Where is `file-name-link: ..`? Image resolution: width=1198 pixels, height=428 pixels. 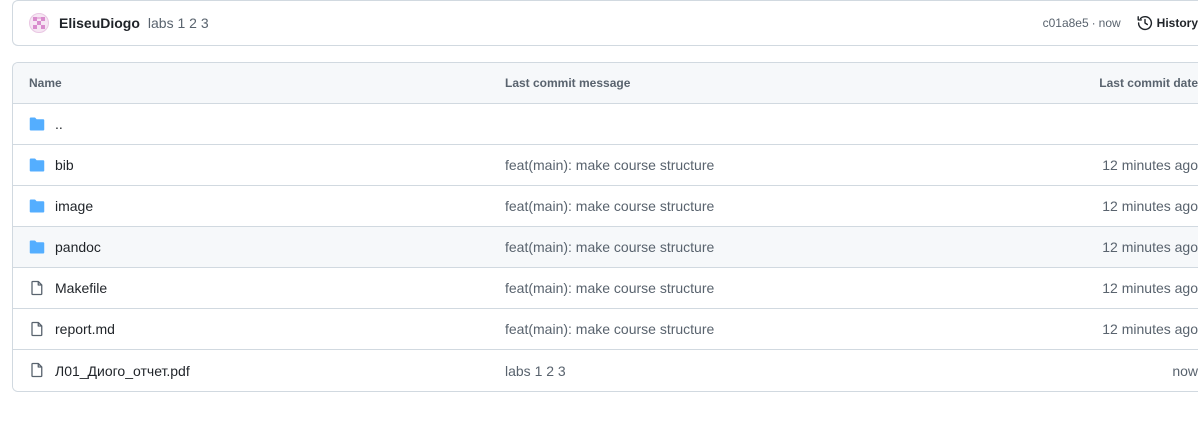 file-name-link: .. is located at coordinates (59, 124).